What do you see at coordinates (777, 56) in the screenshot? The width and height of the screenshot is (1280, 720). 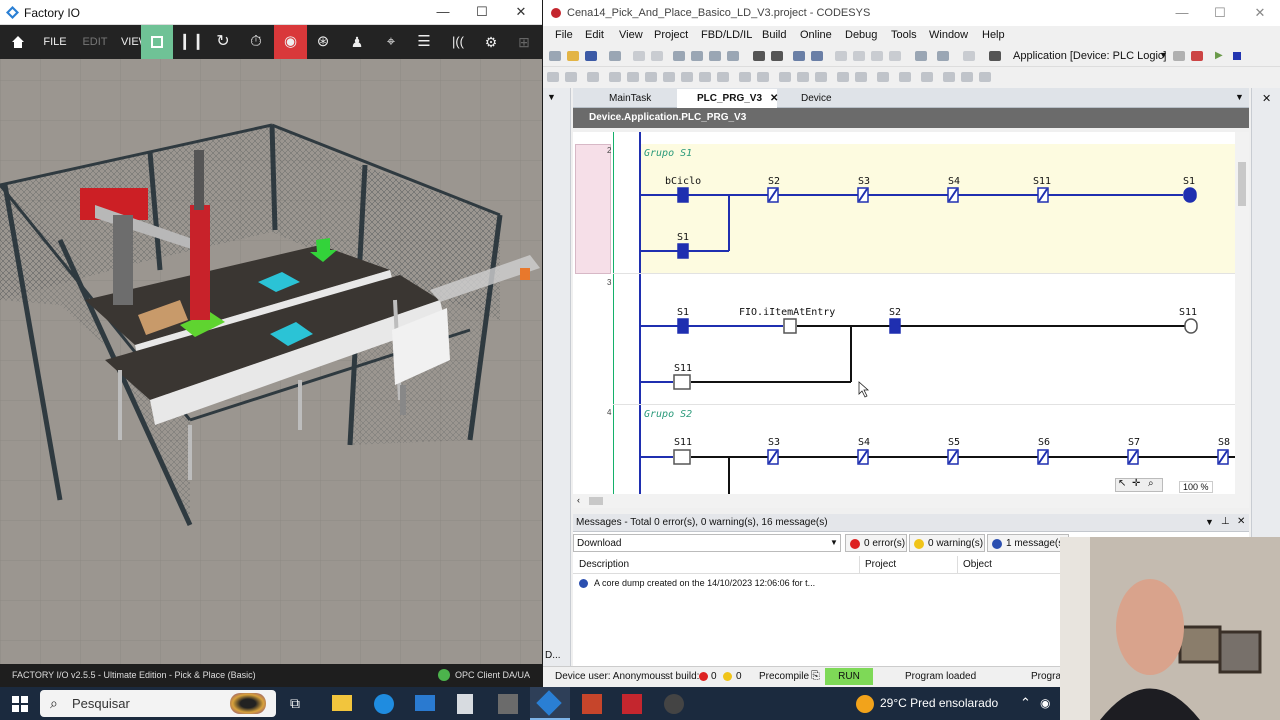 I see `replace-icon` at bounding box center [777, 56].